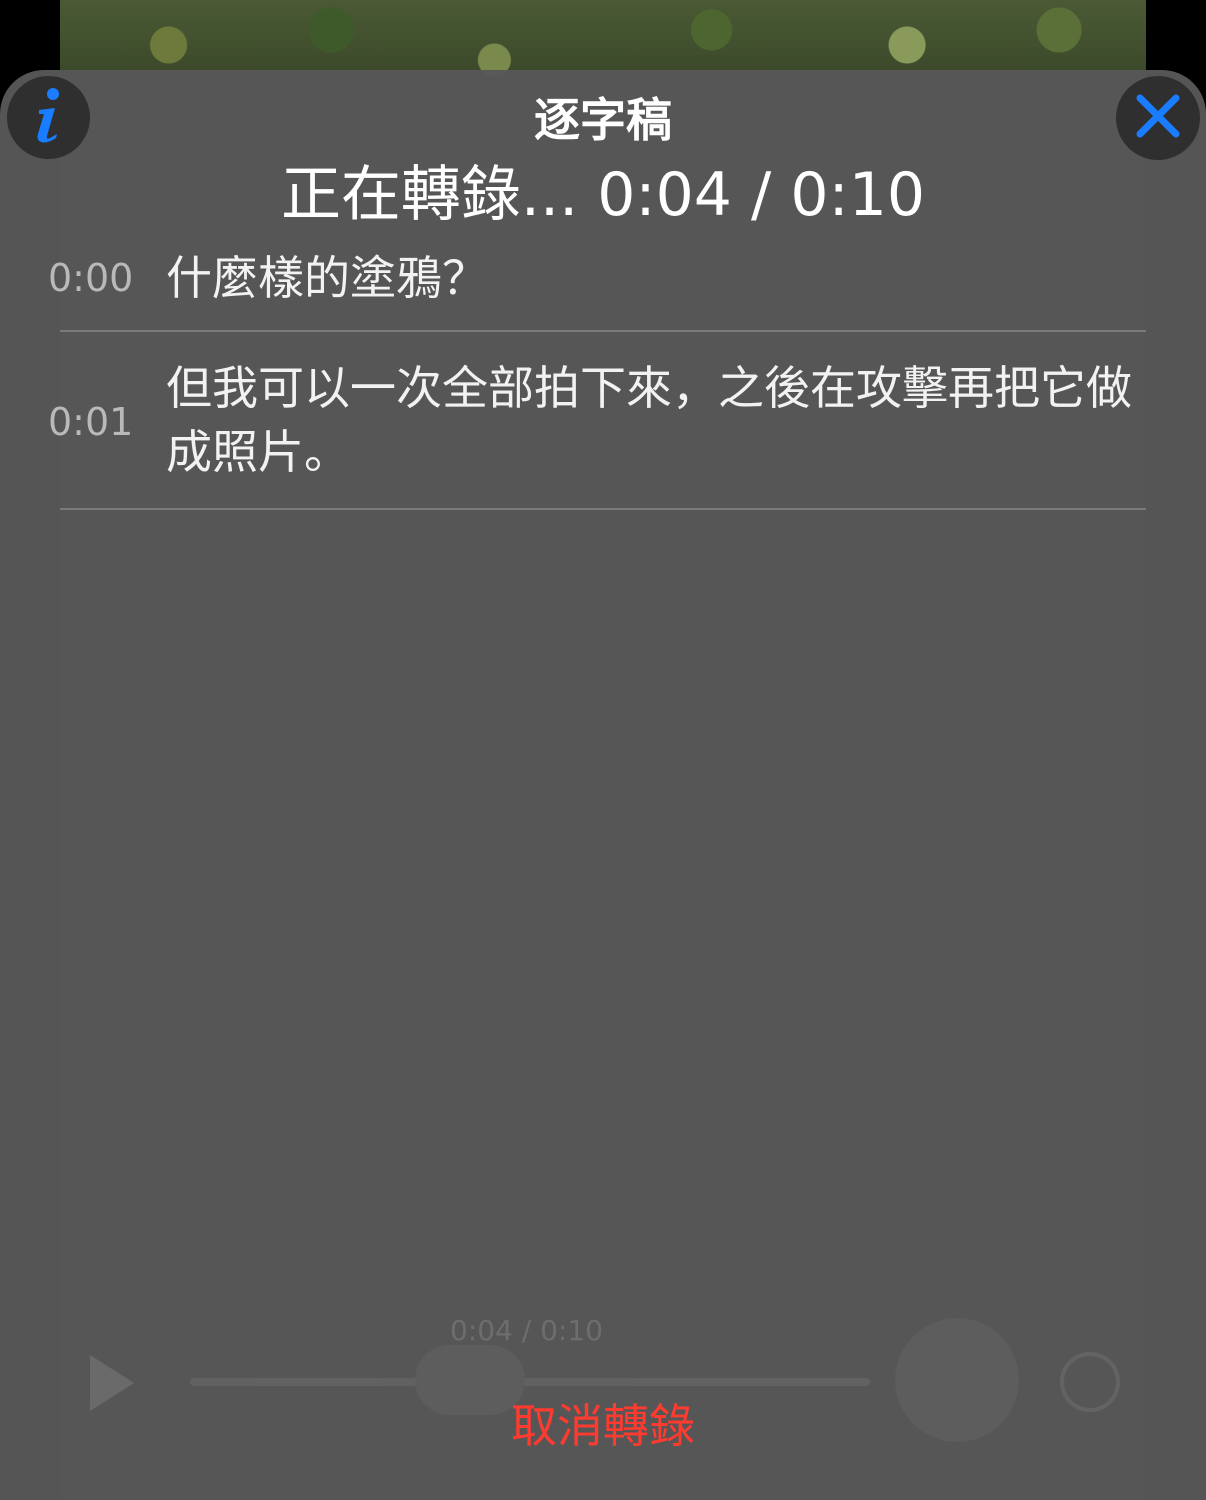 Image resolution: width=1206 pixels, height=1500 pixels. What do you see at coordinates (91, 278) in the screenshot?
I see `transcript-timestamp: 0:00` at bounding box center [91, 278].